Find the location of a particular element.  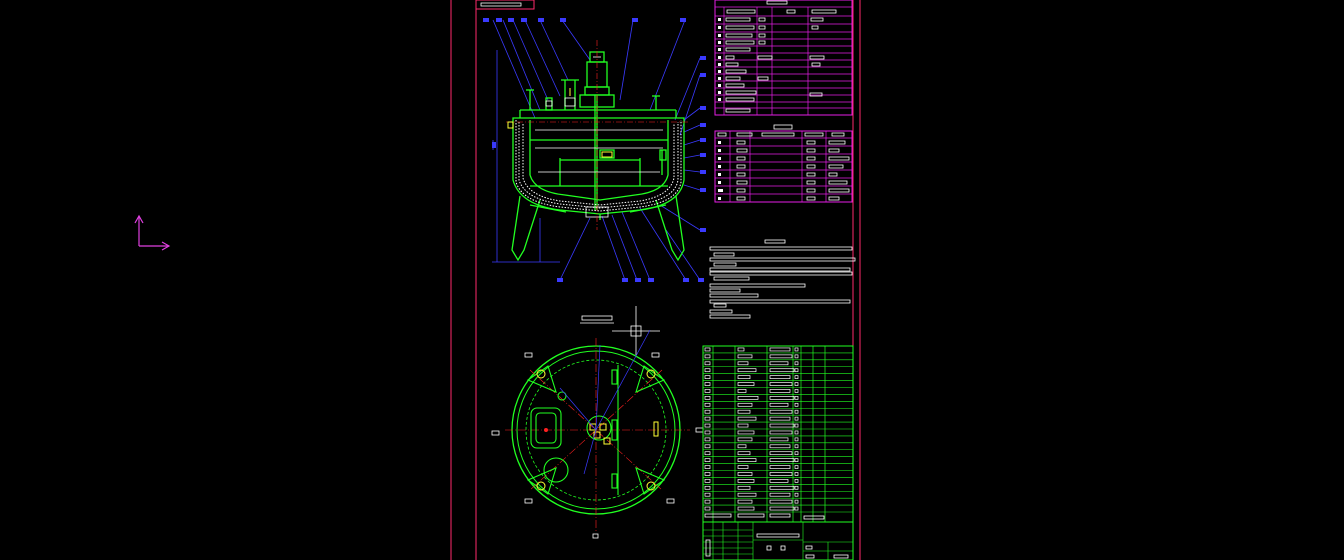

crosshair-cursor is located at coordinates (636, 330).